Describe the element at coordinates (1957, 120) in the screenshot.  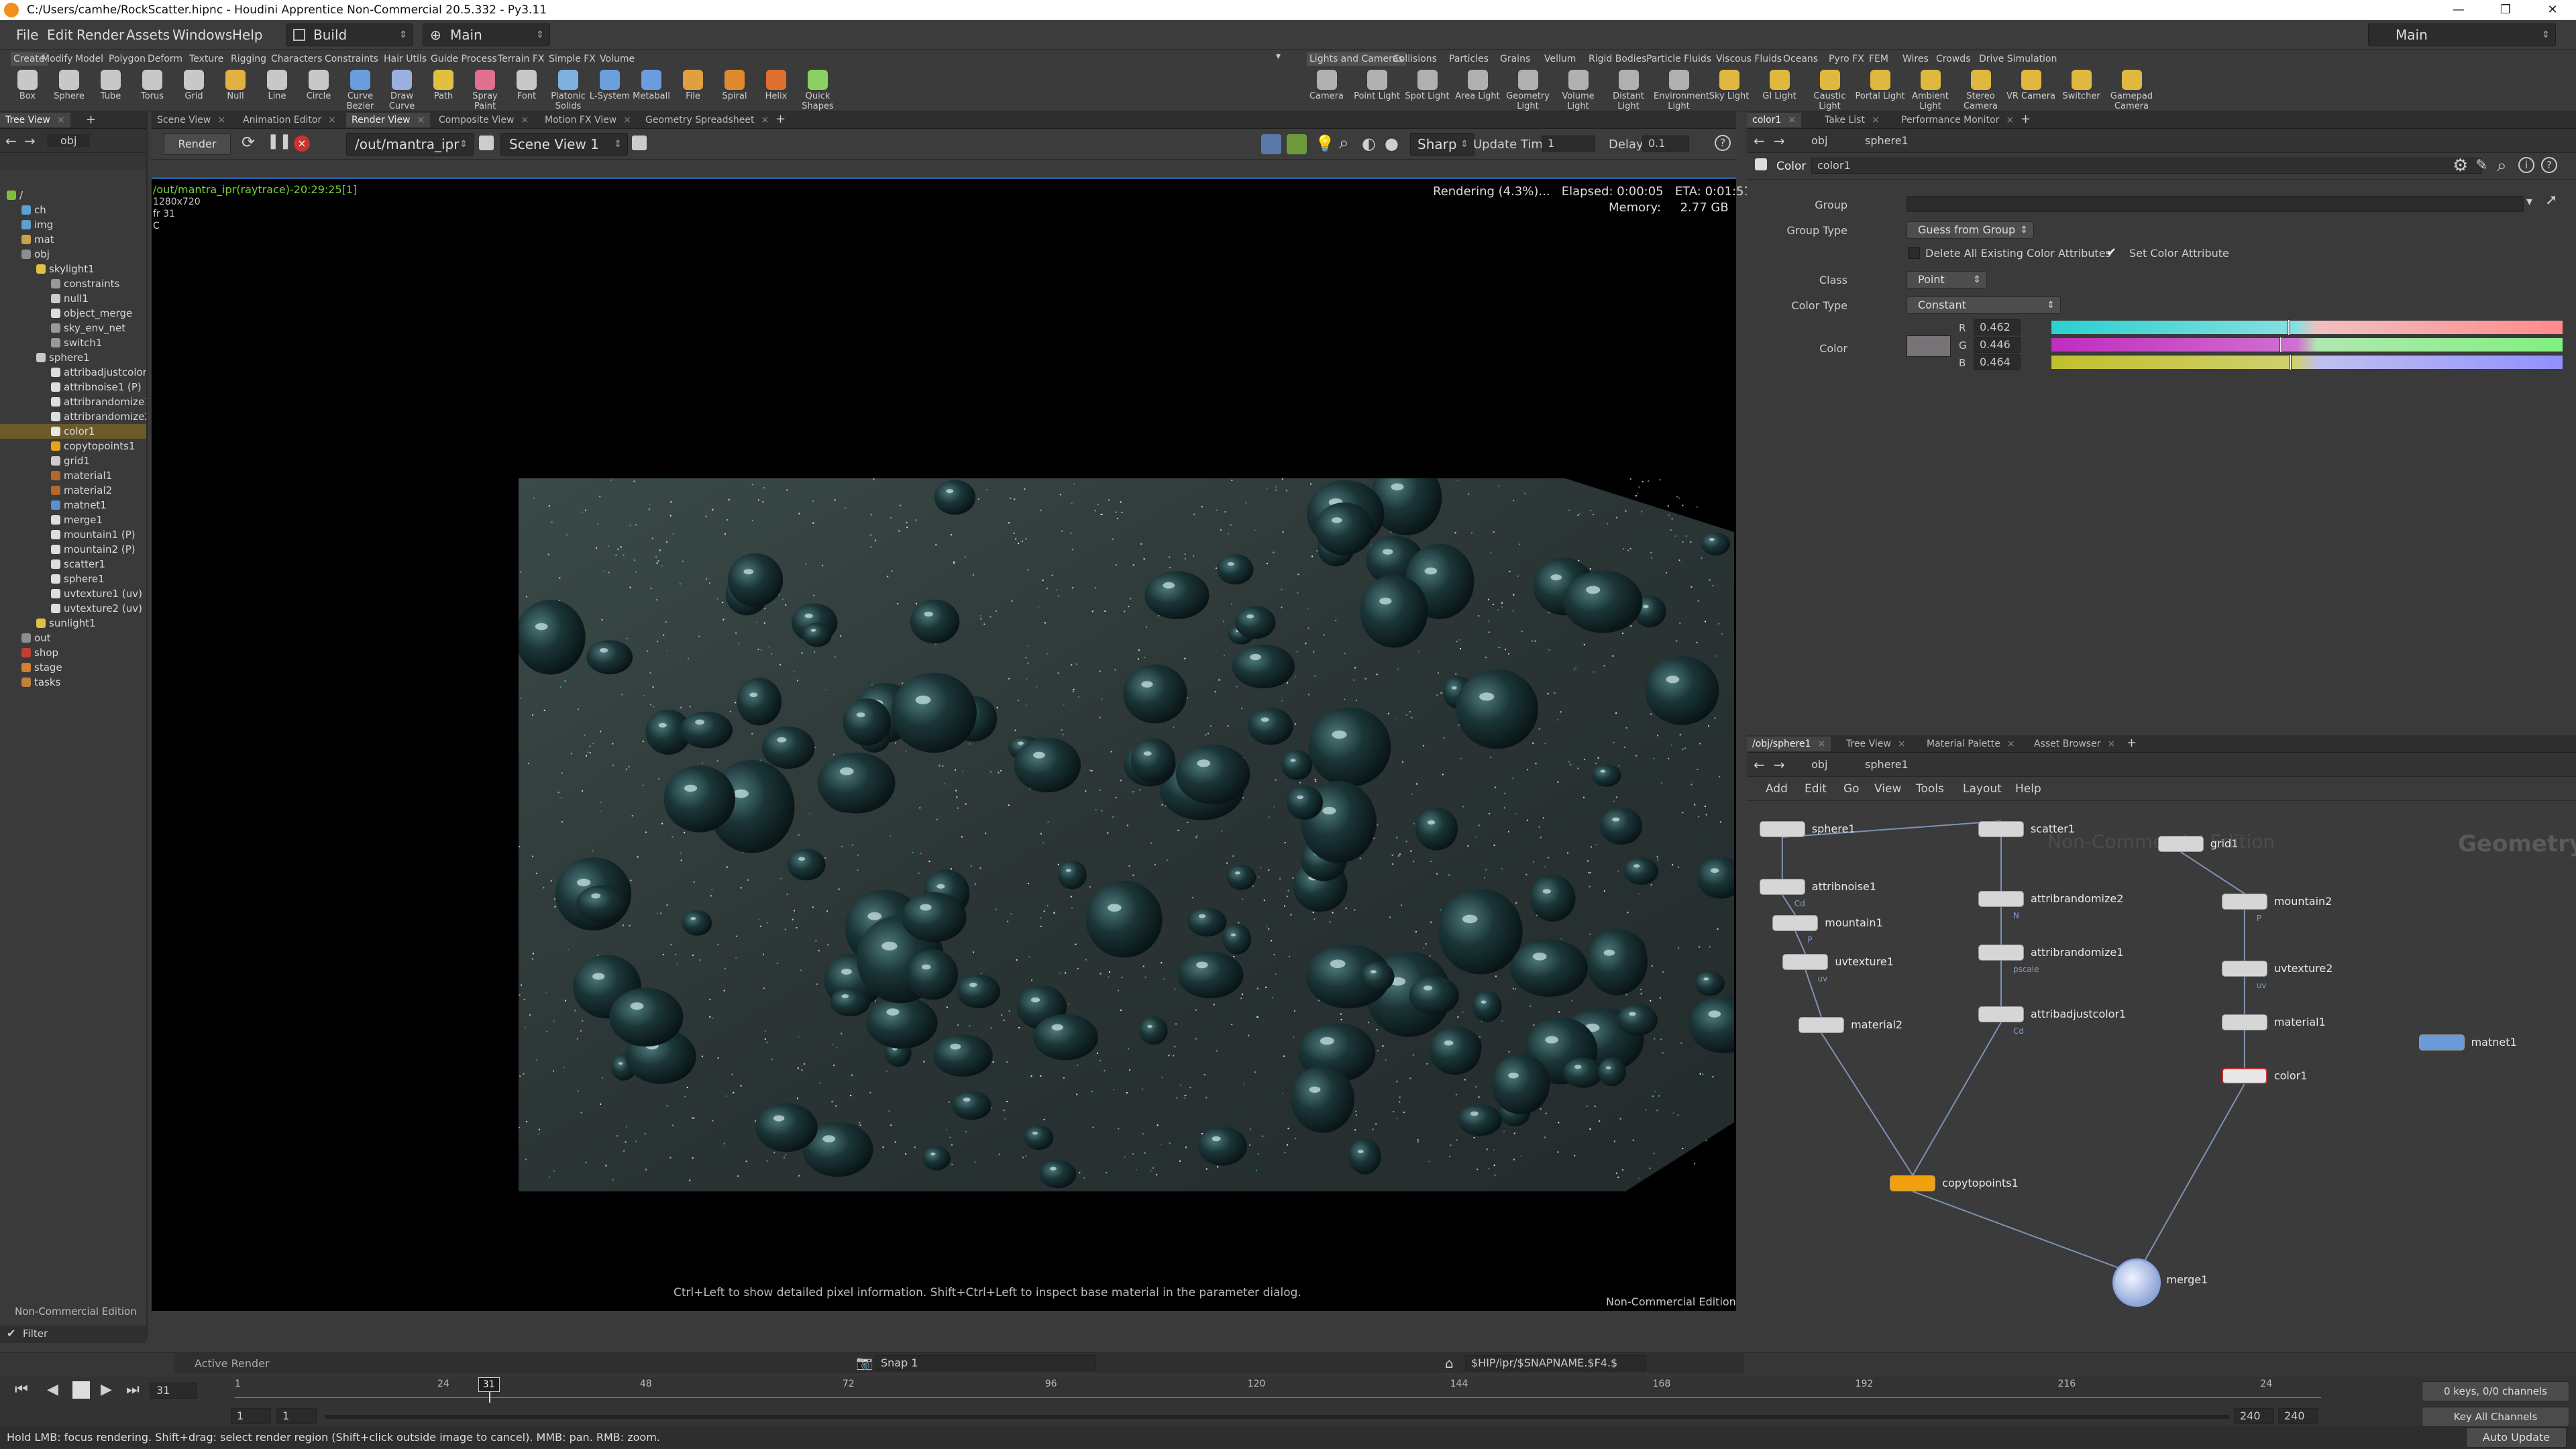
I see `tab-performance-monitor: Performance Monitor ×` at that location.